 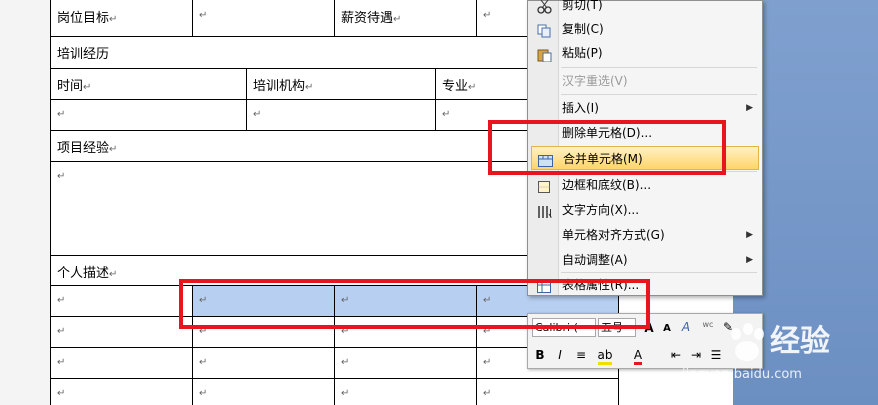 I want to click on watermark-brand: 经验, so click(x=800, y=341).